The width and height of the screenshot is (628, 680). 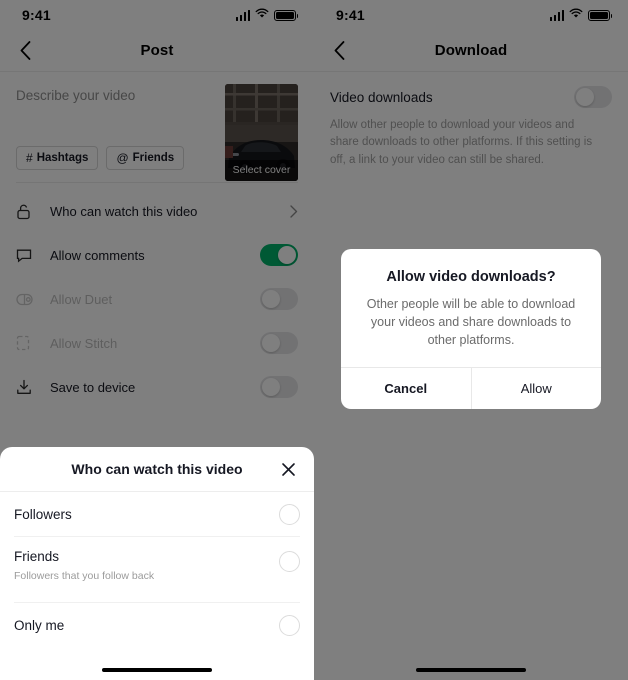 What do you see at coordinates (84, 343) in the screenshot?
I see `setting-label: Allow Stitch` at bounding box center [84, 343].